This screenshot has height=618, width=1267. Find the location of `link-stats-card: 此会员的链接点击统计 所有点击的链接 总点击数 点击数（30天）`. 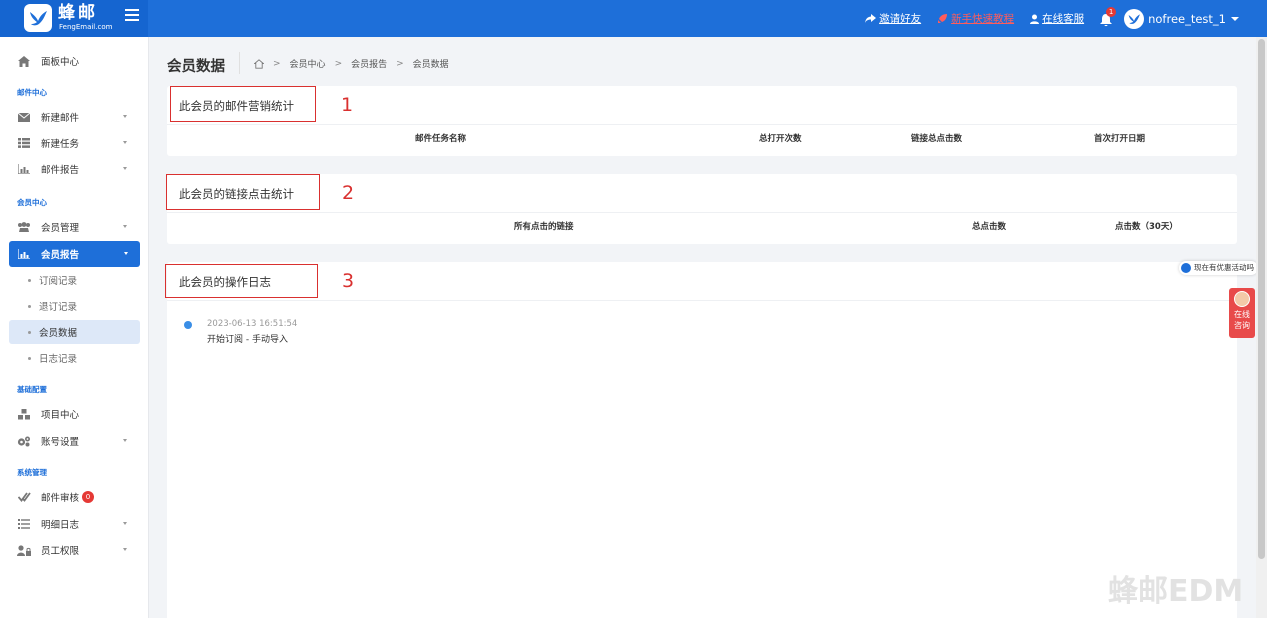

link-stats-card: 此会员的链接点击统计 所有点击的链接 总点击数 点击数（30天） is located at coordinates (702, 209).